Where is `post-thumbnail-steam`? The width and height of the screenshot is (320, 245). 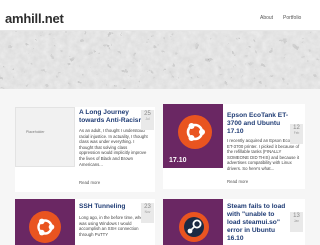
post-thumbnail-steam is located at coordinates (193, 222).